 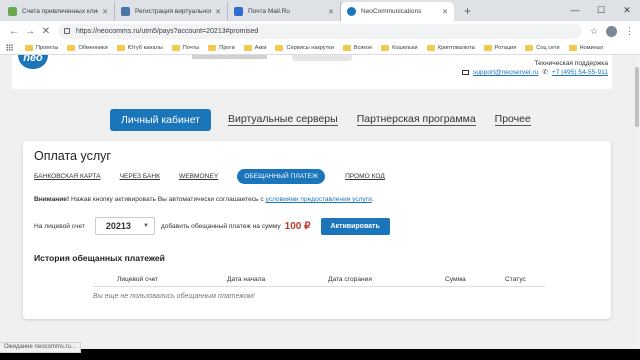 I want to click on lock-icon, so click(x=67, y=31).